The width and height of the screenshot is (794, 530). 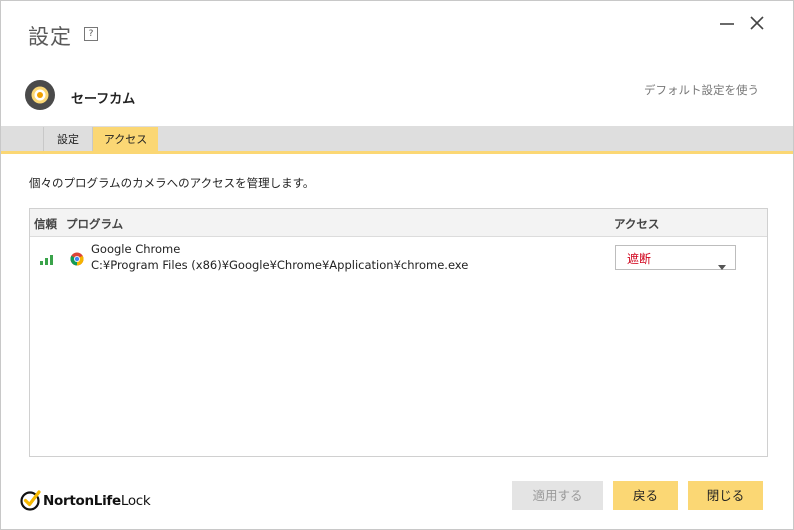 I want to click on window-title: 設定, so click(x=50, y=37).